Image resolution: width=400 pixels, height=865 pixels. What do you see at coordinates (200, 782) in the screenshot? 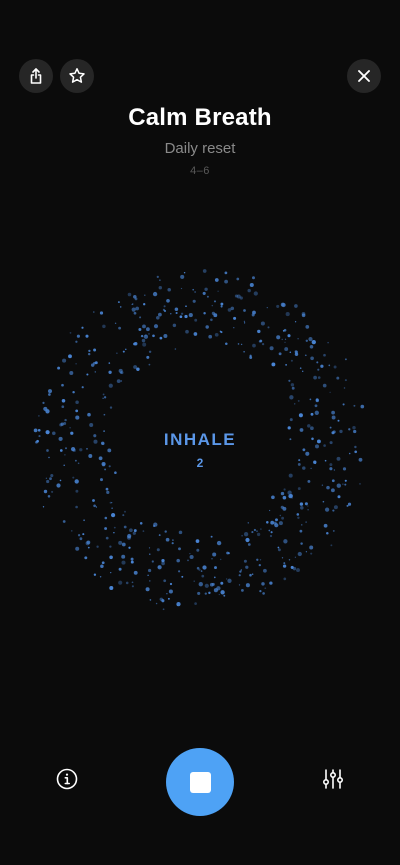
I see `stop-button` at bounding box center [200, 782].